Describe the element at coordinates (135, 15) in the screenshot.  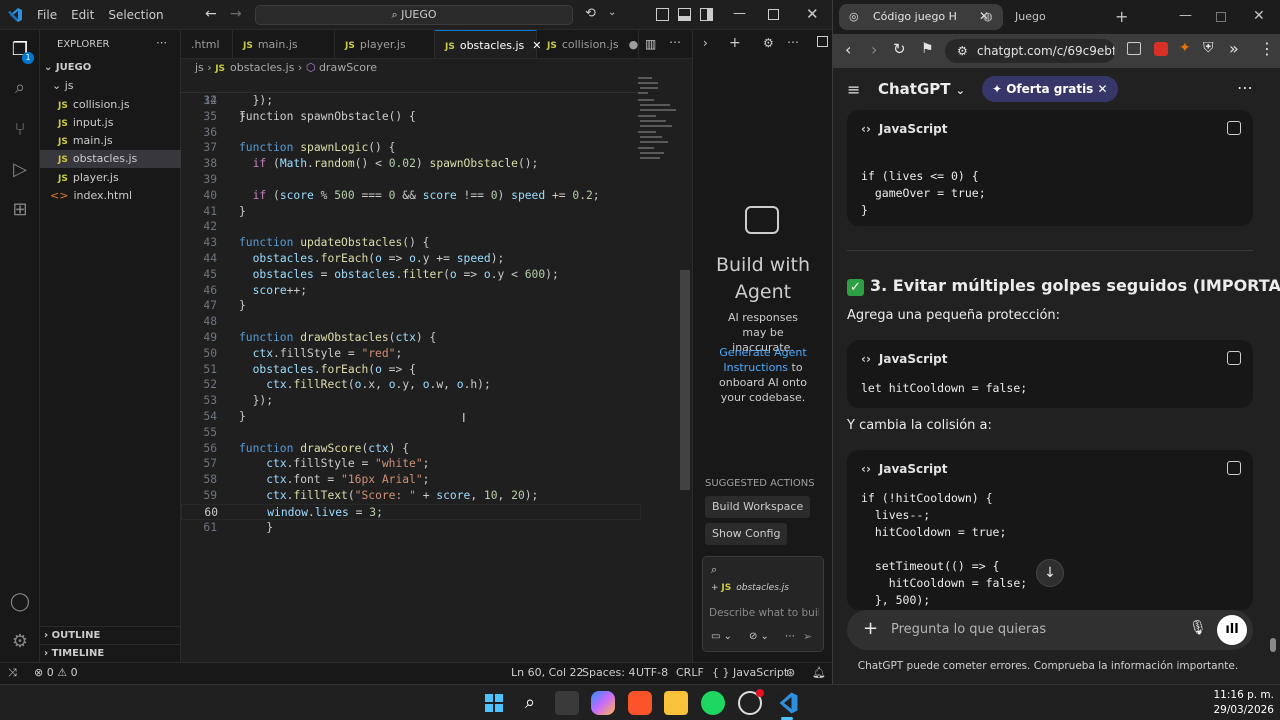
I see `menu-selection: Selection` at that location.